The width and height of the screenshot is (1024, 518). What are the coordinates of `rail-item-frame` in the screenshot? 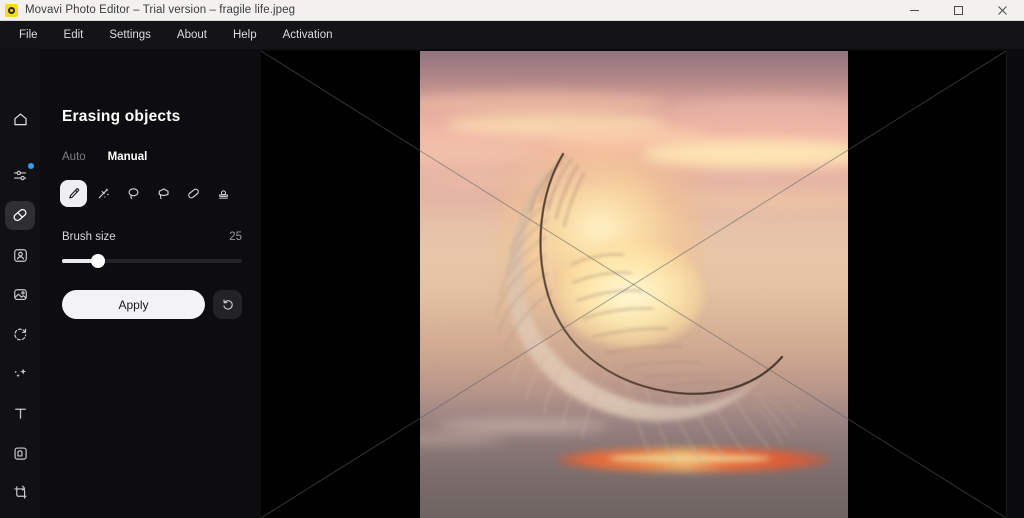 It's located at (20, 453).